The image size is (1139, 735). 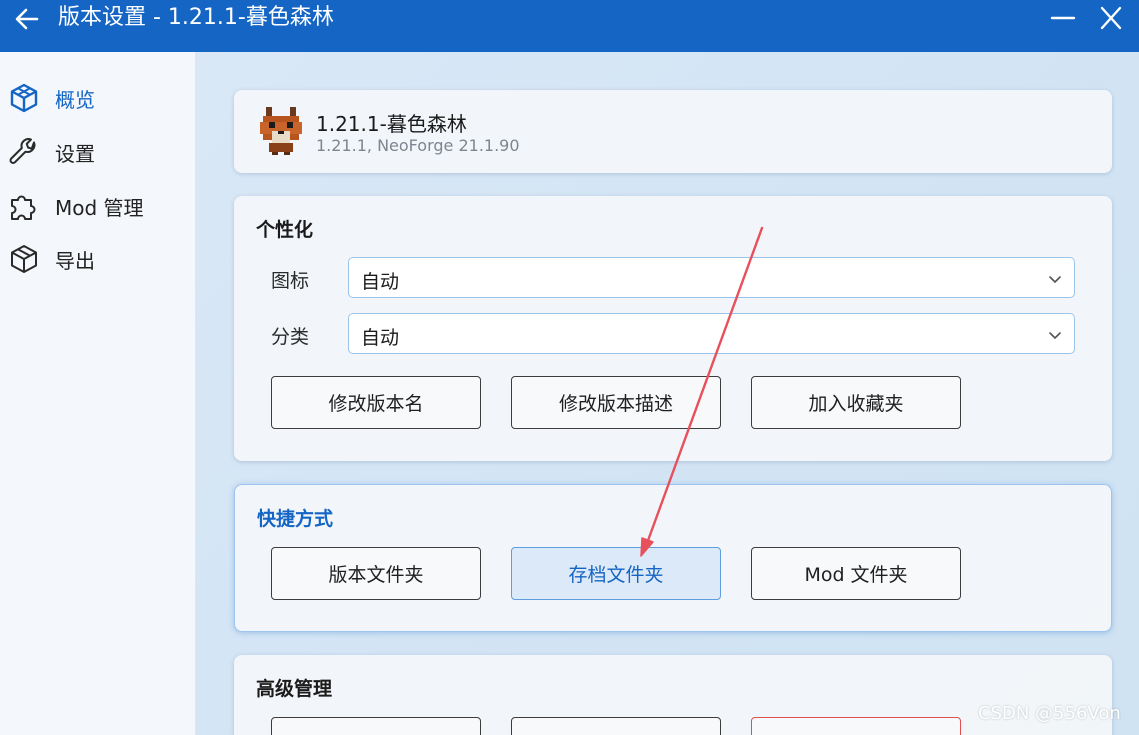 What do you see at coordinates (290, 281) in the screenshot?
I see `icon-label: 图标` at bounding box center [290, 281].